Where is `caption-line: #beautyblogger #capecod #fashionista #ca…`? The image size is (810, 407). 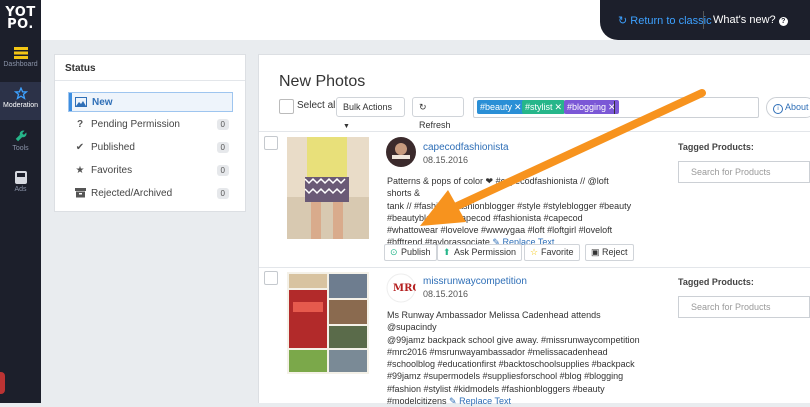 caption-line: #beautyblogger #capecod #fashionista #ca… is located at coordinates (485, 217).